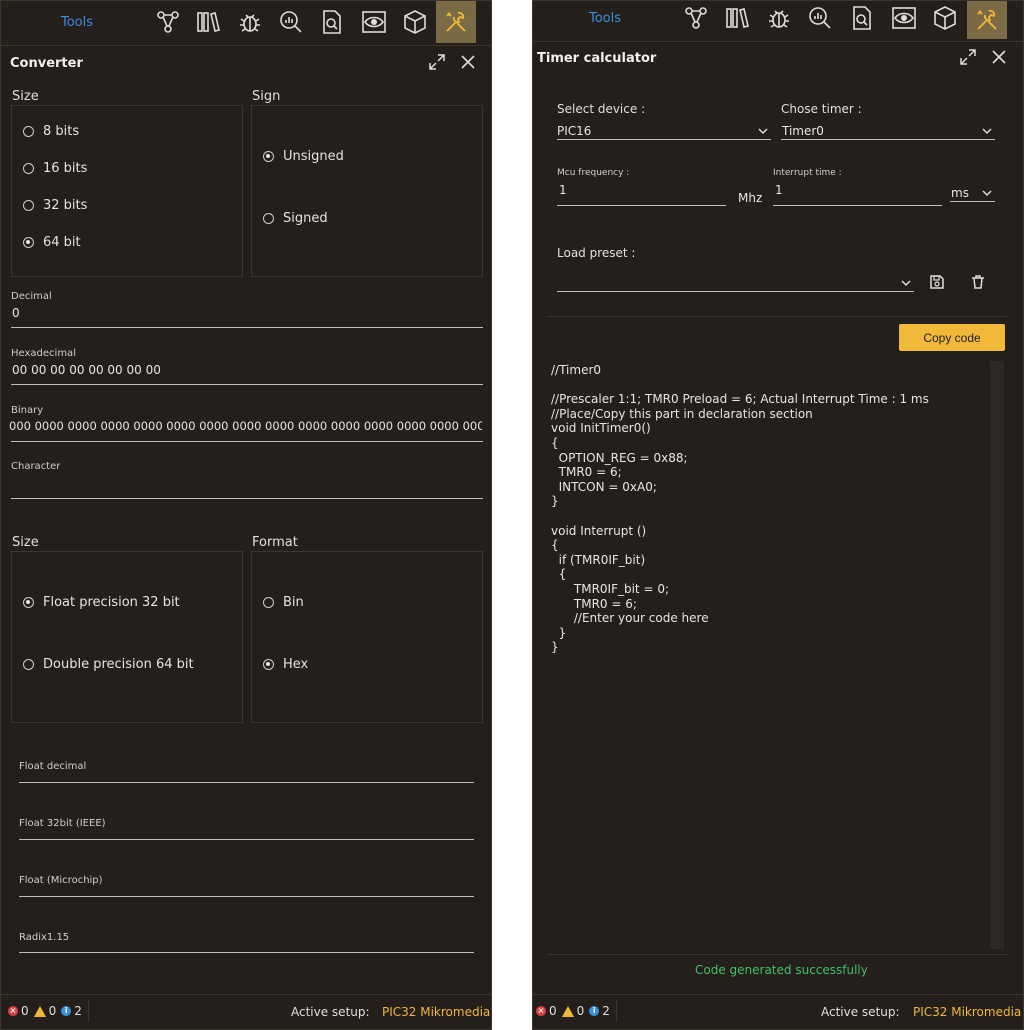  I want to click on radio-signed: Signed, so click(295, 218).